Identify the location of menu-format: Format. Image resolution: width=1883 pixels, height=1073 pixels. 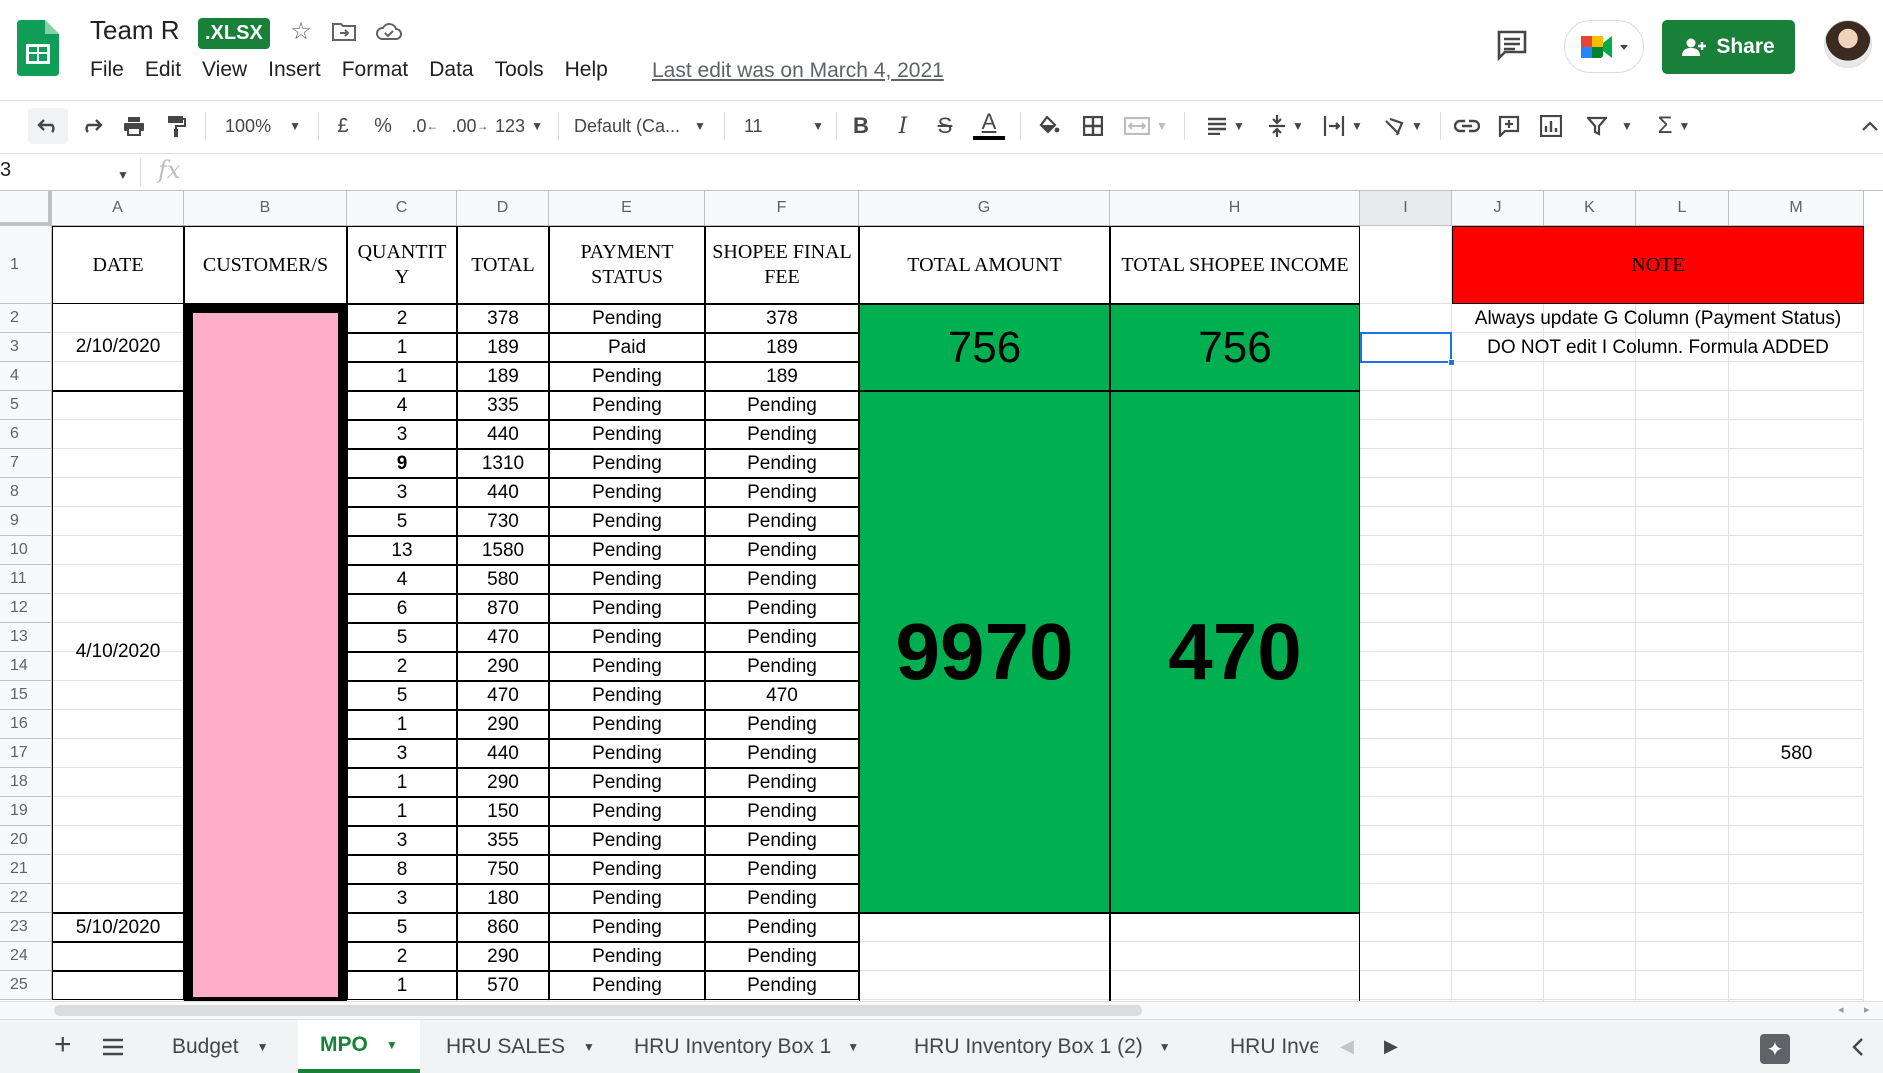
(375, 70).